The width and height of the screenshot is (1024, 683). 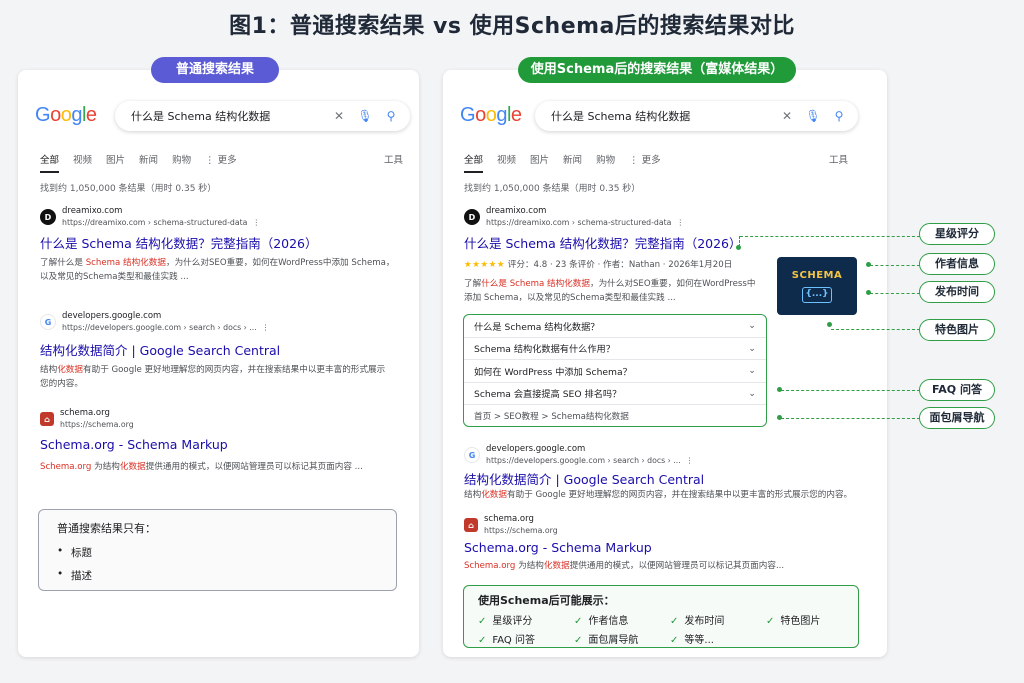 I want to click on right-badge: 使用Schema后的搜索结果（富媒体结果）, so click(x=657, y=70).